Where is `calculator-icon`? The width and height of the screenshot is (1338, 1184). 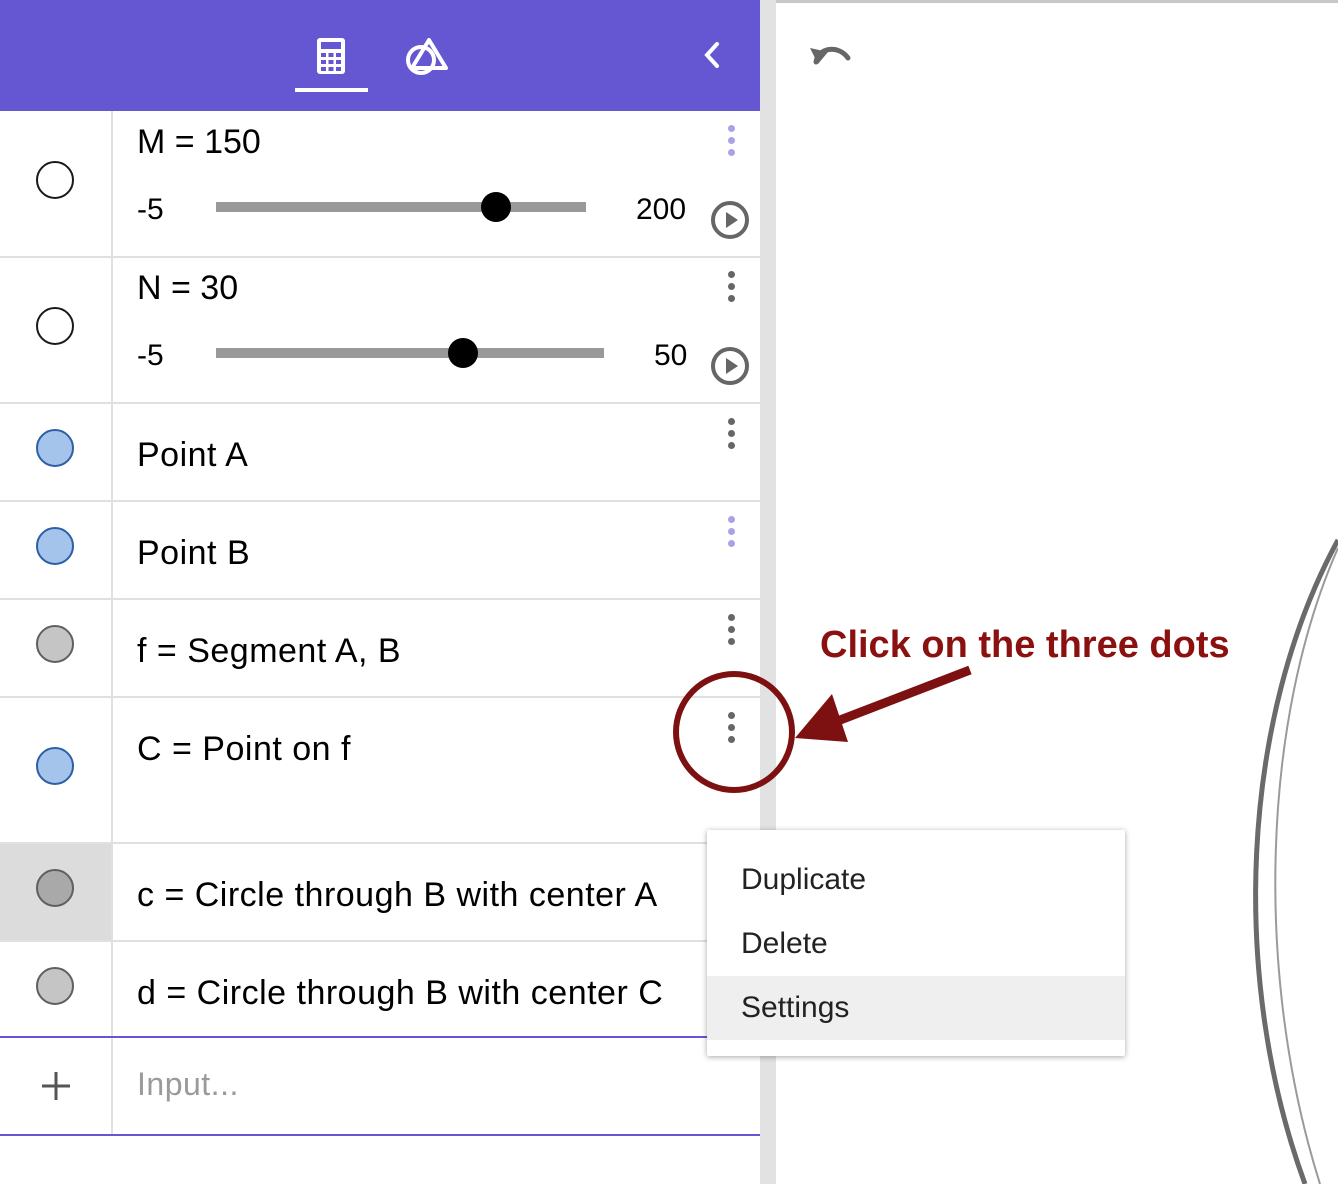
calculator-icon is located at coordinates (331, 56).